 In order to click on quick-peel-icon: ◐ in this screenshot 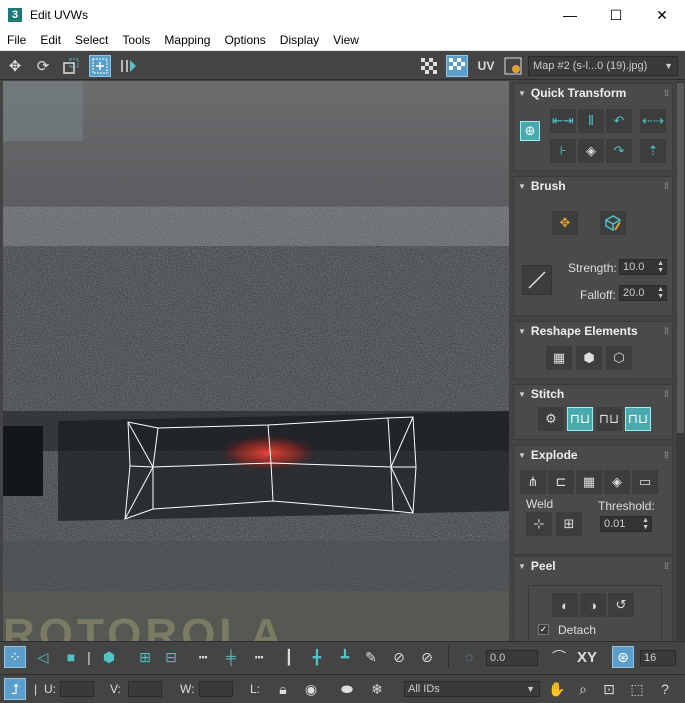, I will do `click(565, 605)`.